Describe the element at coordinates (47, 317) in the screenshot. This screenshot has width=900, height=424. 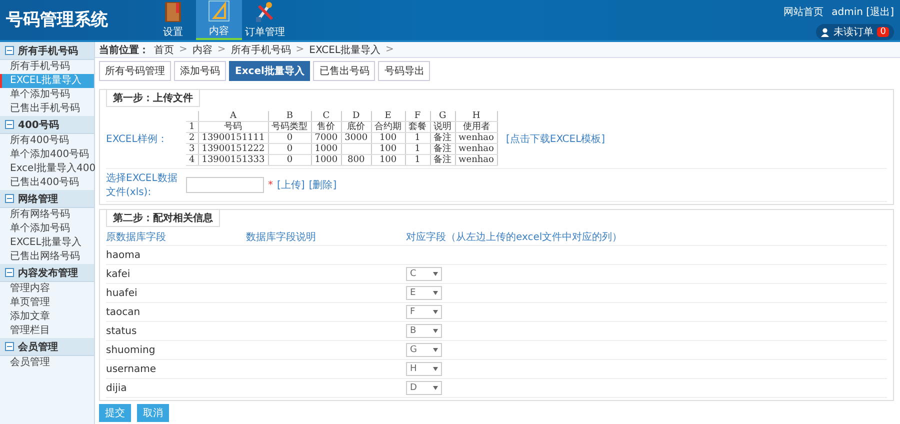
I see `sidebar-item: 添加文章` at that location.